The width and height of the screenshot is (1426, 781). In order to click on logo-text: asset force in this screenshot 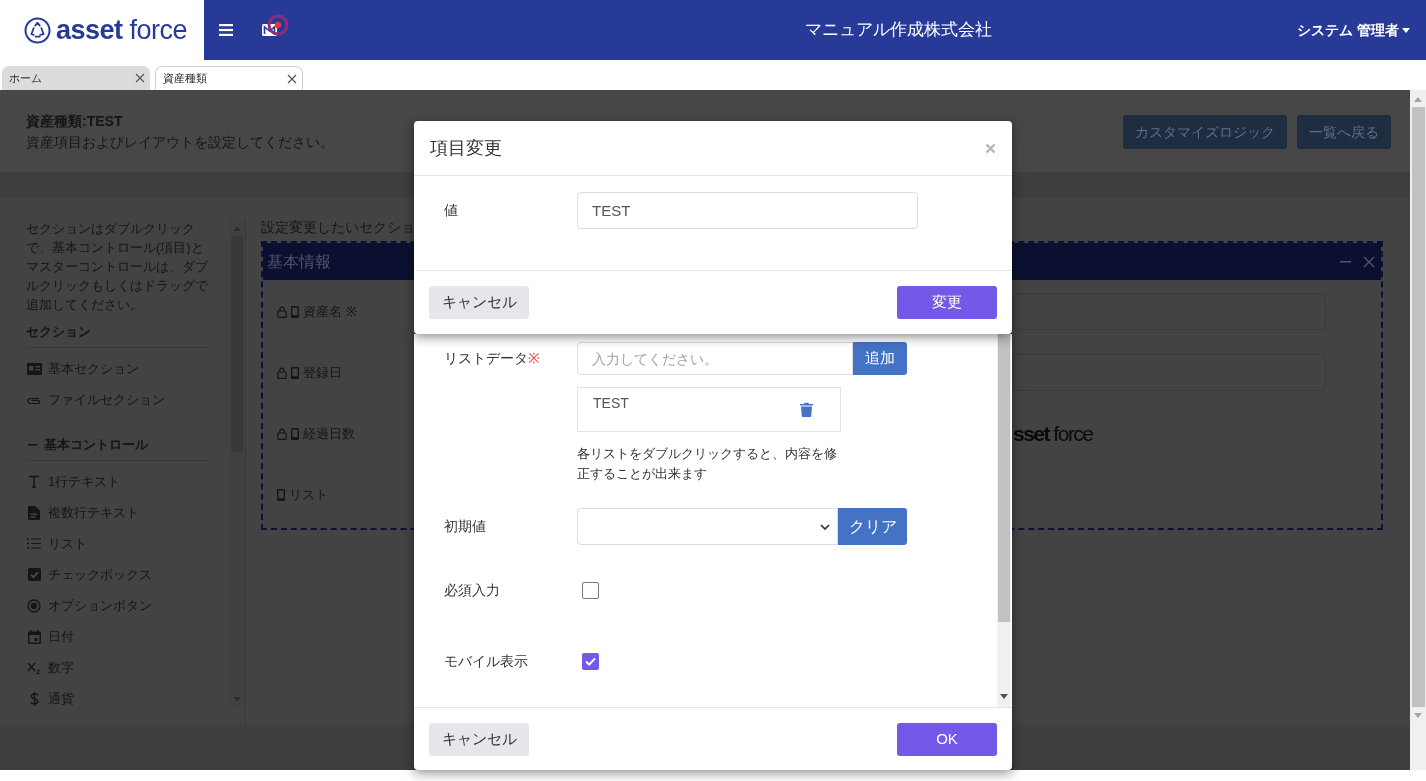, I will do `click(122, 30)`.